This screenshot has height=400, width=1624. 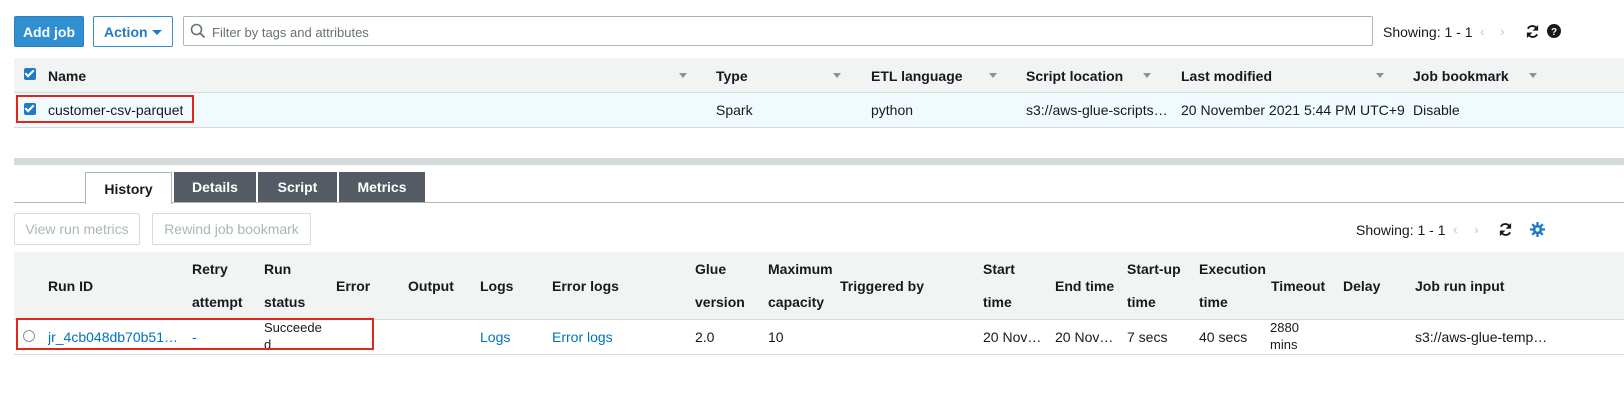 What do you see at coordinates (1154, 269) in the screenshot?
I see `column-header-startup-time: Start-up` at bounding box center [1154, 269].